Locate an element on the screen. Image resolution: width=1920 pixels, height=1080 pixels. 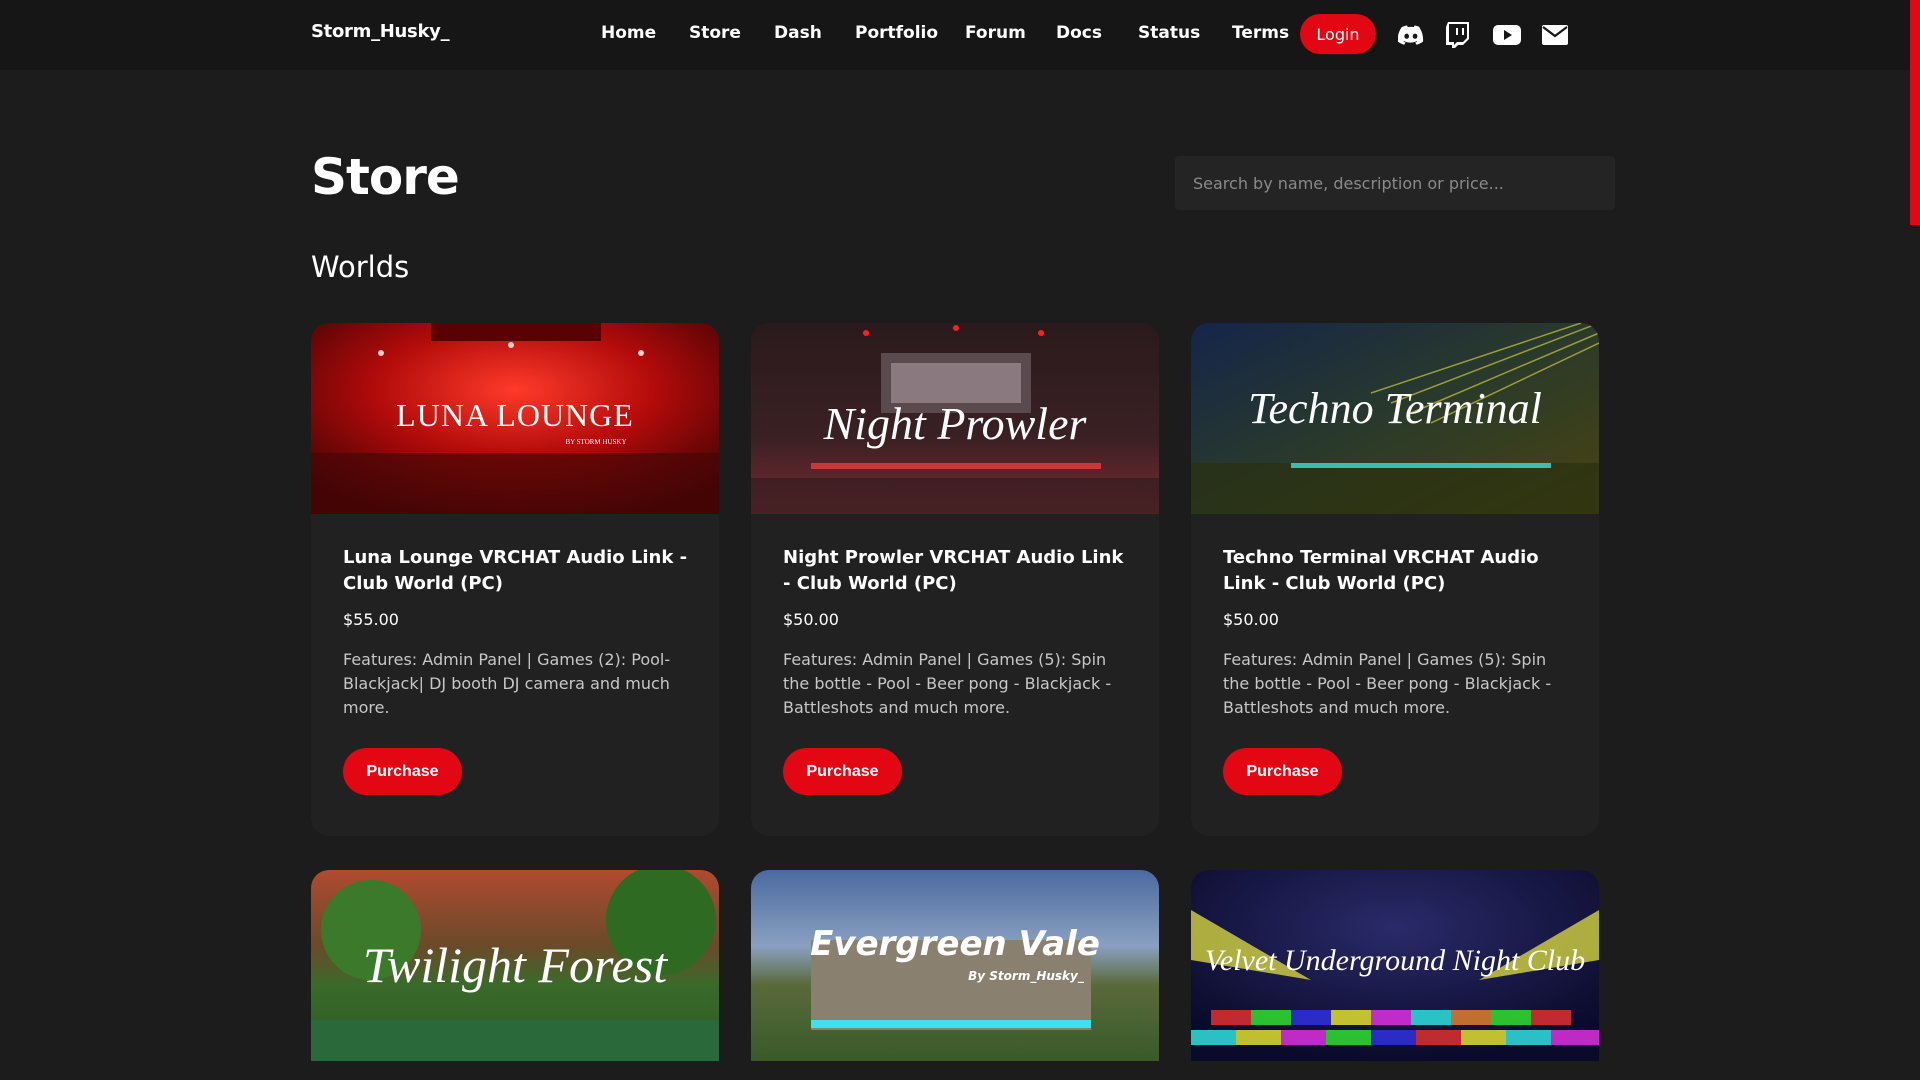
page-title: Store is located at coordinates (385, 177).